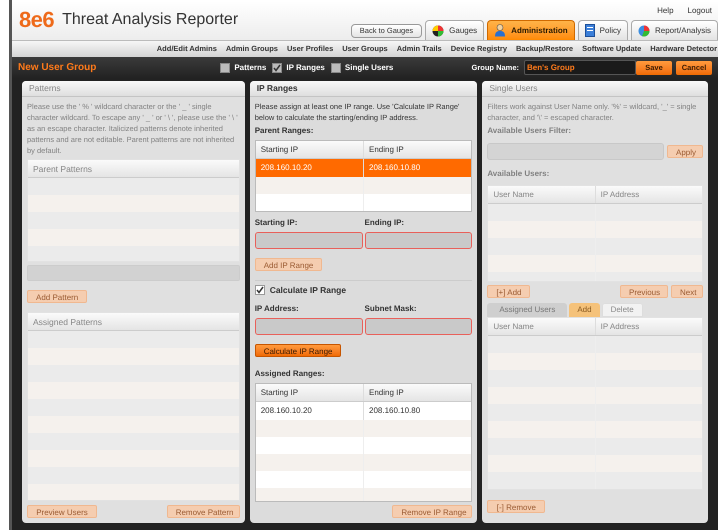 The width and height of the screenshot is (718, 530). What do you see at coordinates (438, 30) in the screenshot?
I see `ball-icon` at bounding box center [438, 30].